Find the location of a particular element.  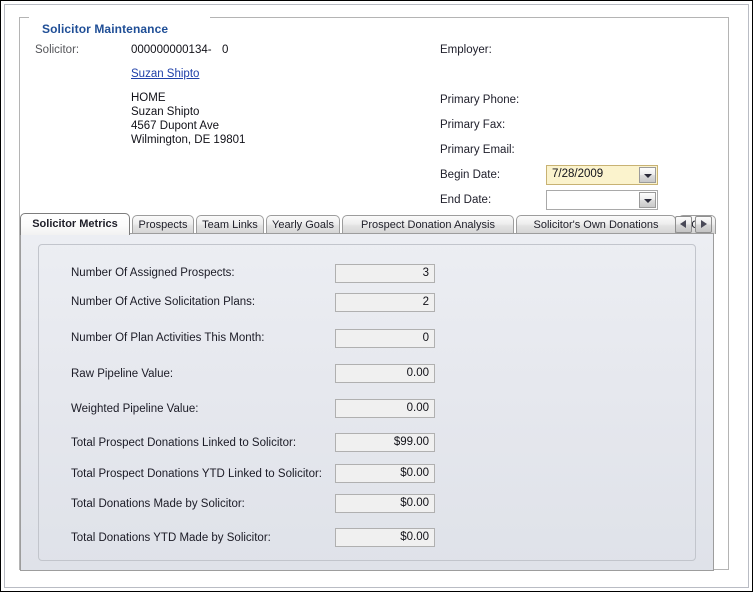

solicitor-label: Solicitor: is located at coordinates (57, 50).